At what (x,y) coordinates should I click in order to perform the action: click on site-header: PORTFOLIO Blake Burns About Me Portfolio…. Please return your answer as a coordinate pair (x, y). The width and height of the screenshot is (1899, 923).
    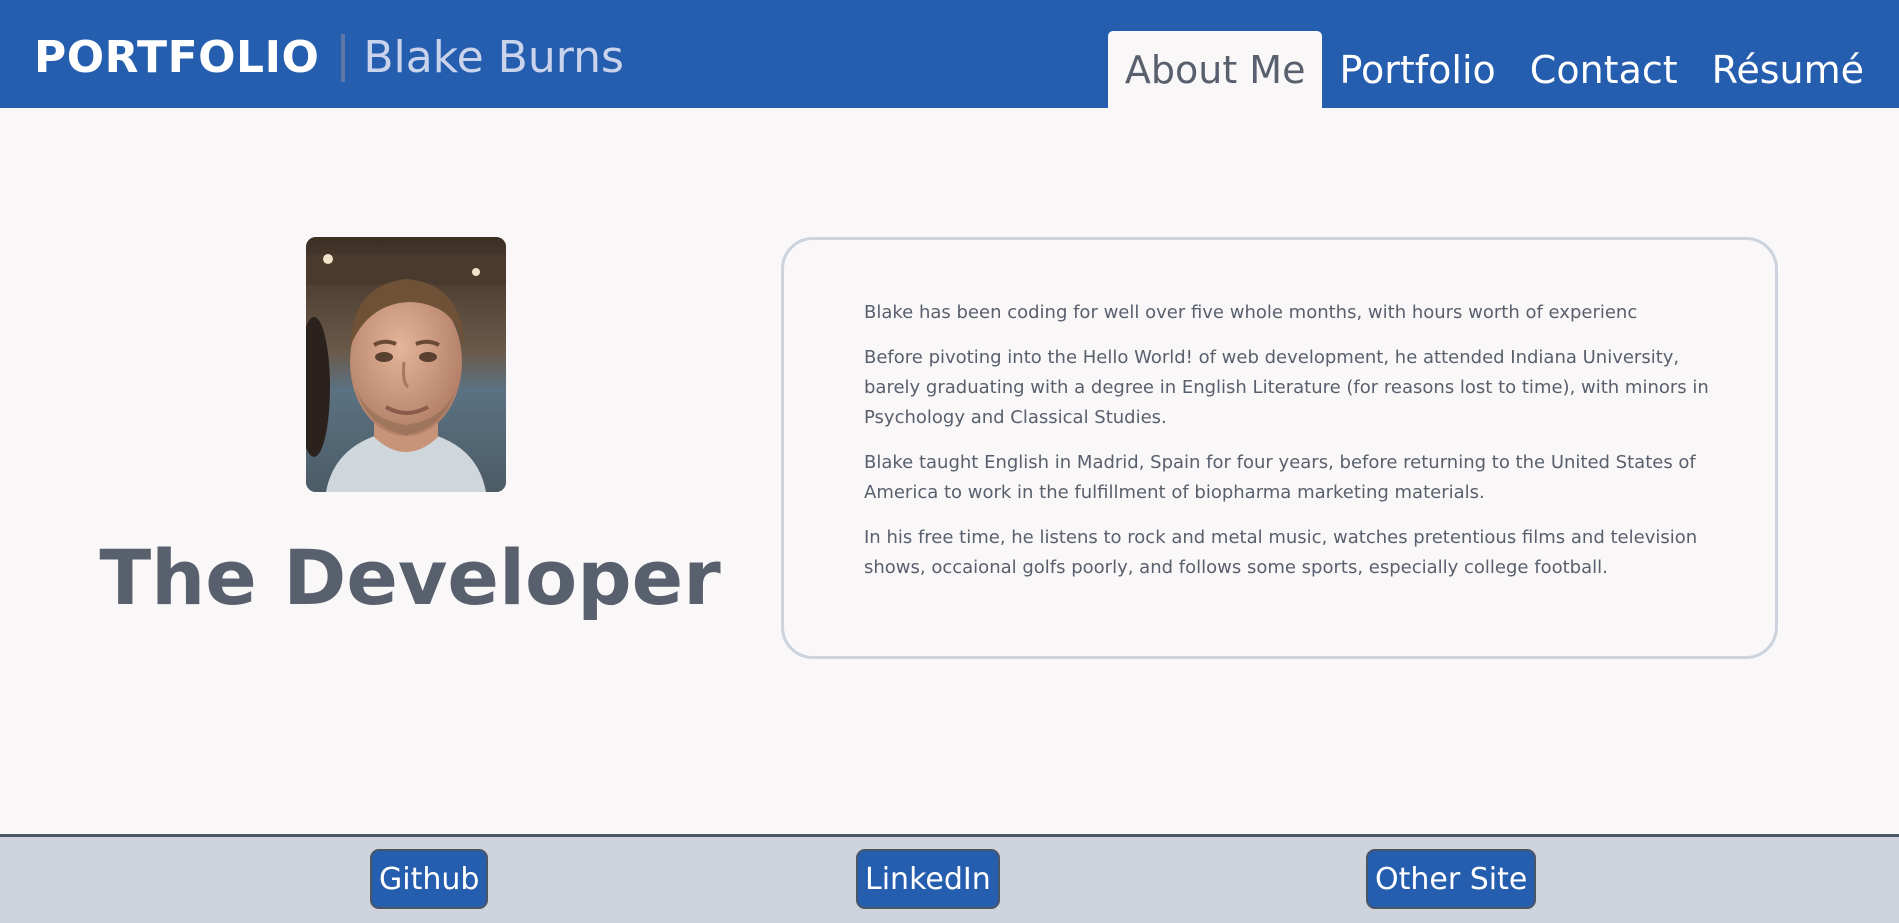
    Looking at the image, I should click on (949, 54).